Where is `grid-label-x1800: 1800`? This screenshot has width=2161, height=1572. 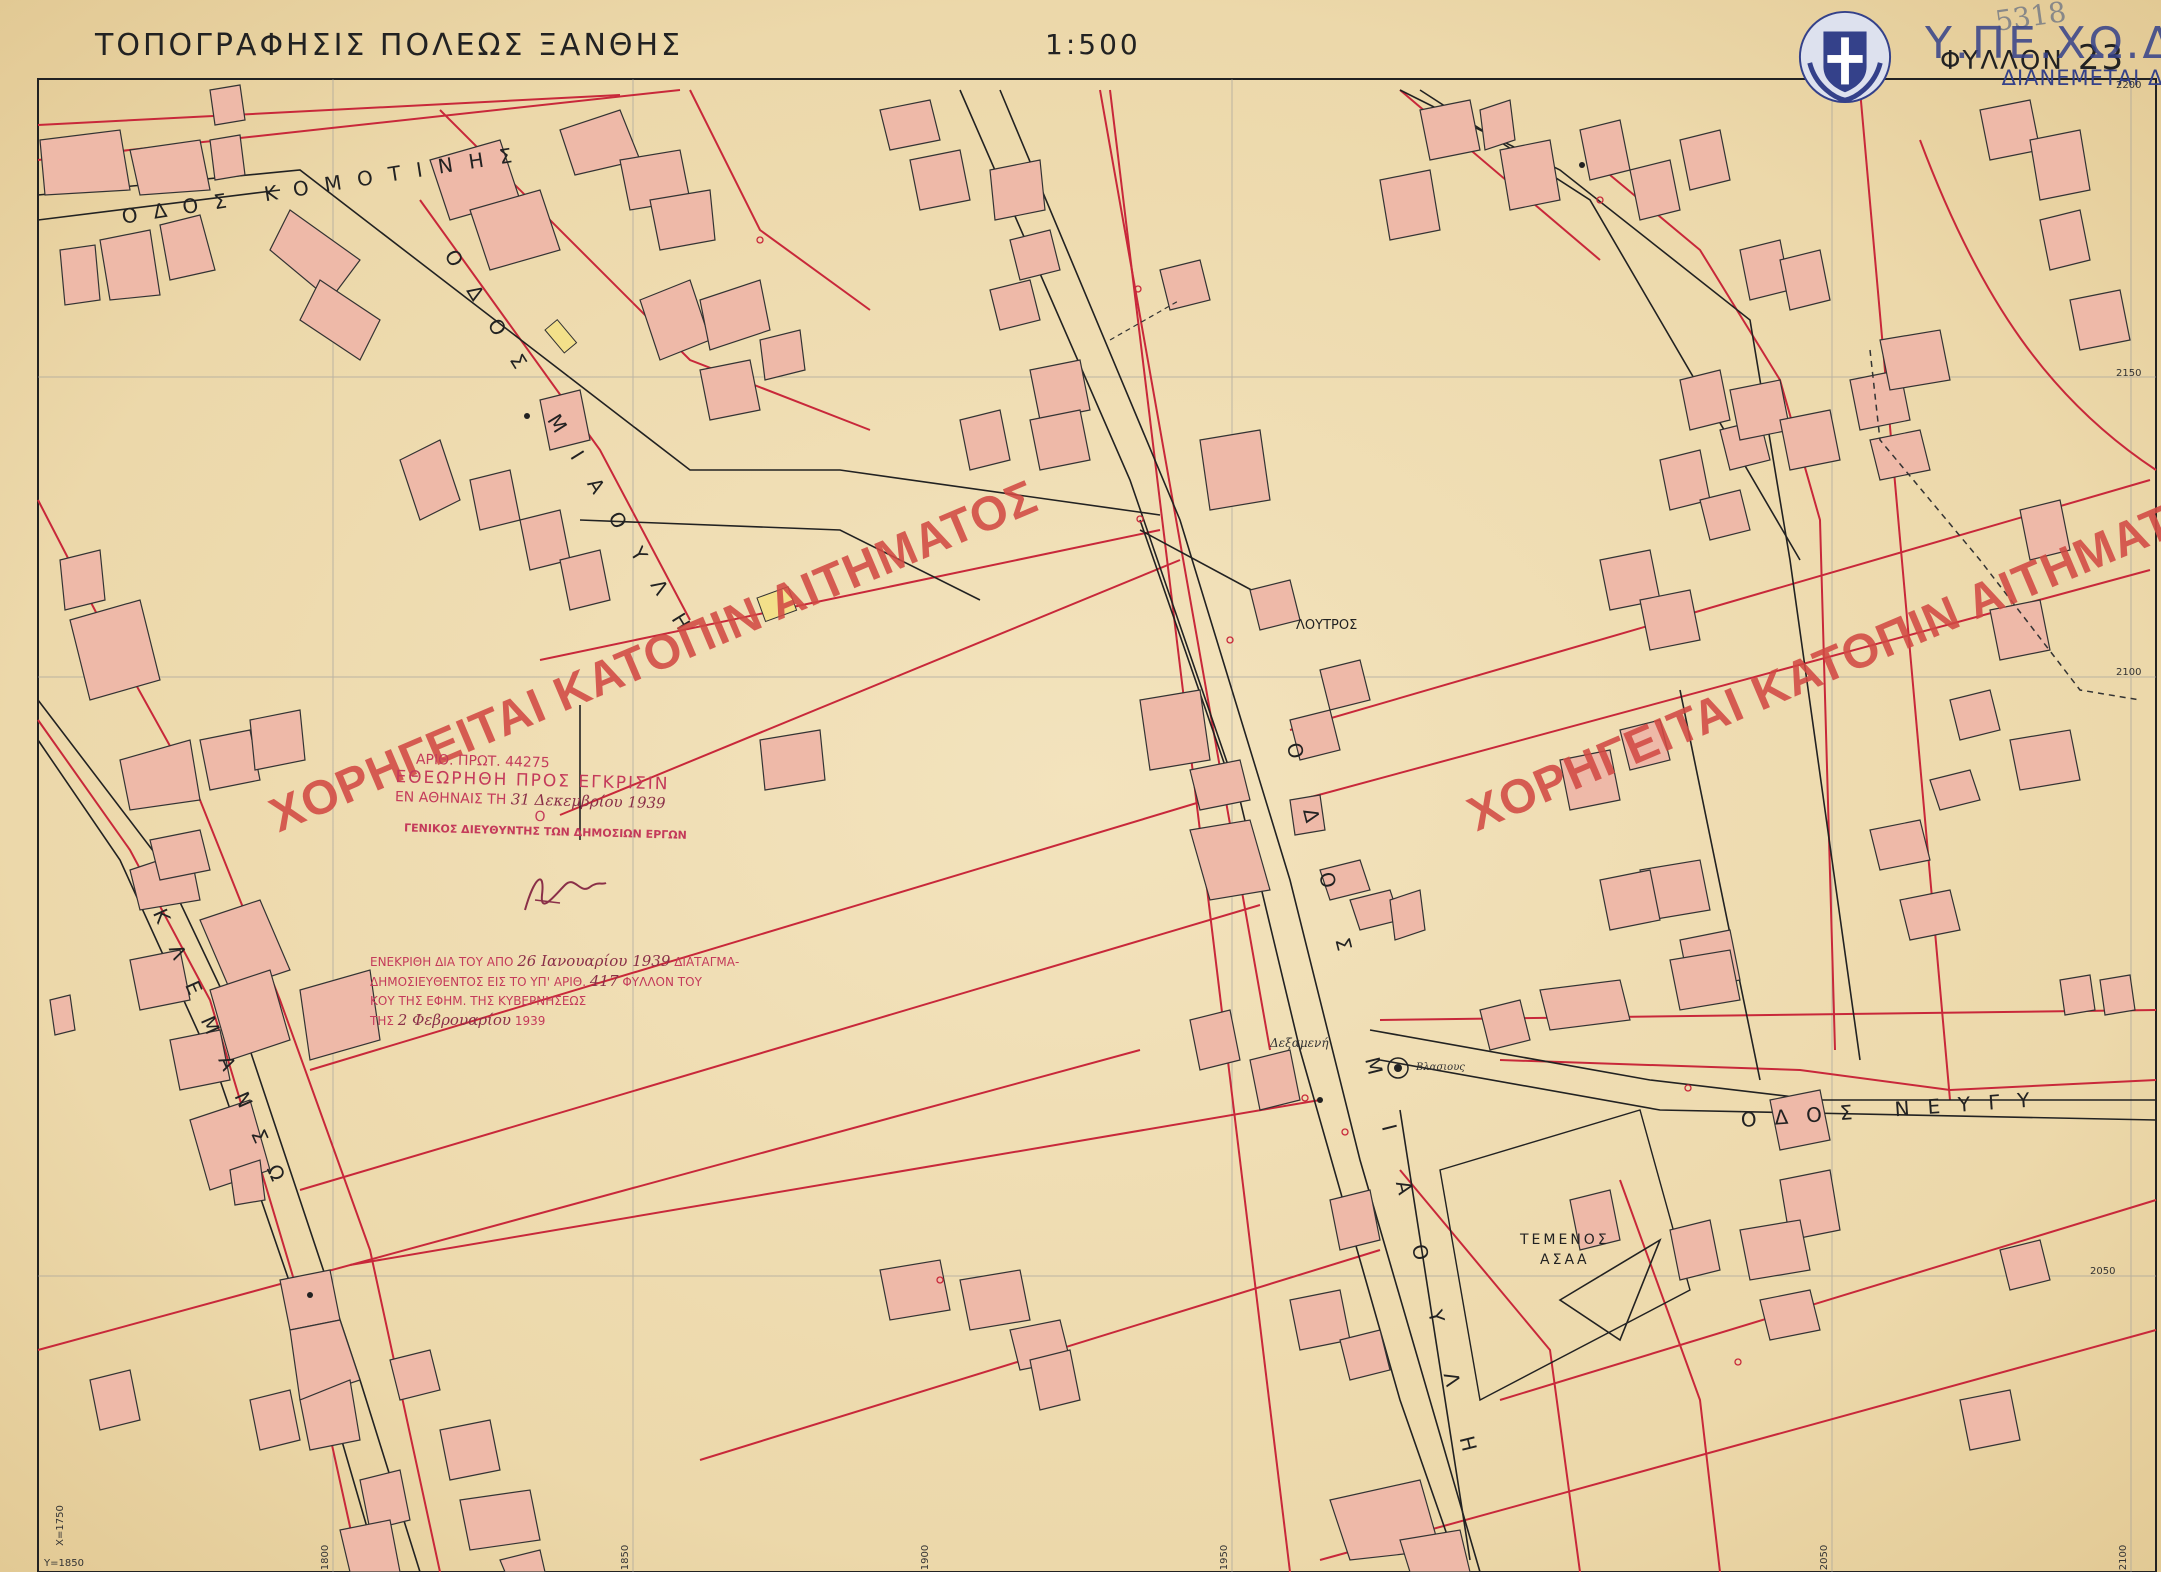 grid-label-x1800: 1800 is located at coordinates (326, 1557).